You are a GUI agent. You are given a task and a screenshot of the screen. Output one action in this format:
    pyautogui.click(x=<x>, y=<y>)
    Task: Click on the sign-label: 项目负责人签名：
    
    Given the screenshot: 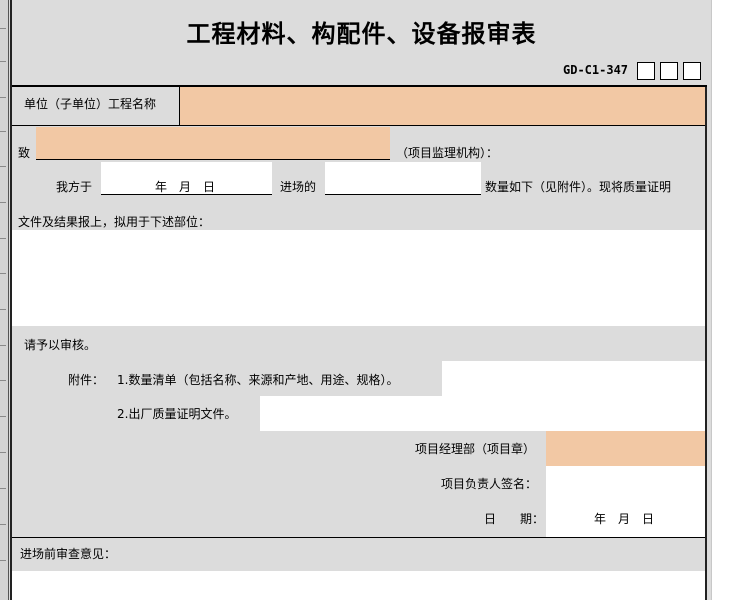 What is the action you would take?
    pyautogui.click(x=489, y=484)
    